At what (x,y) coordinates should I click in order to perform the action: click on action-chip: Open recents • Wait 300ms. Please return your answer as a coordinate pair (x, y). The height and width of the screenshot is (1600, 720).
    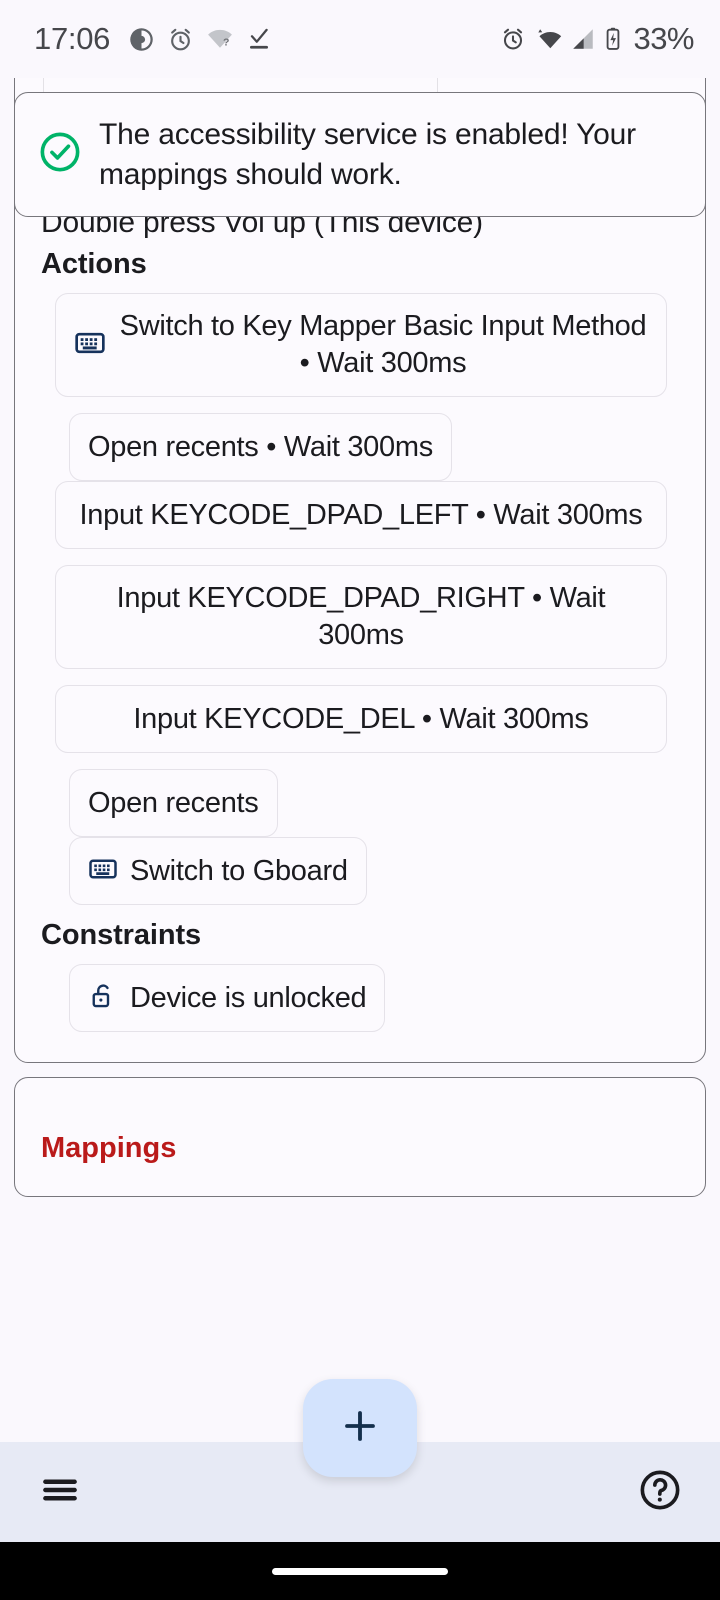
    Looking at the image, I should click on (260, 447).